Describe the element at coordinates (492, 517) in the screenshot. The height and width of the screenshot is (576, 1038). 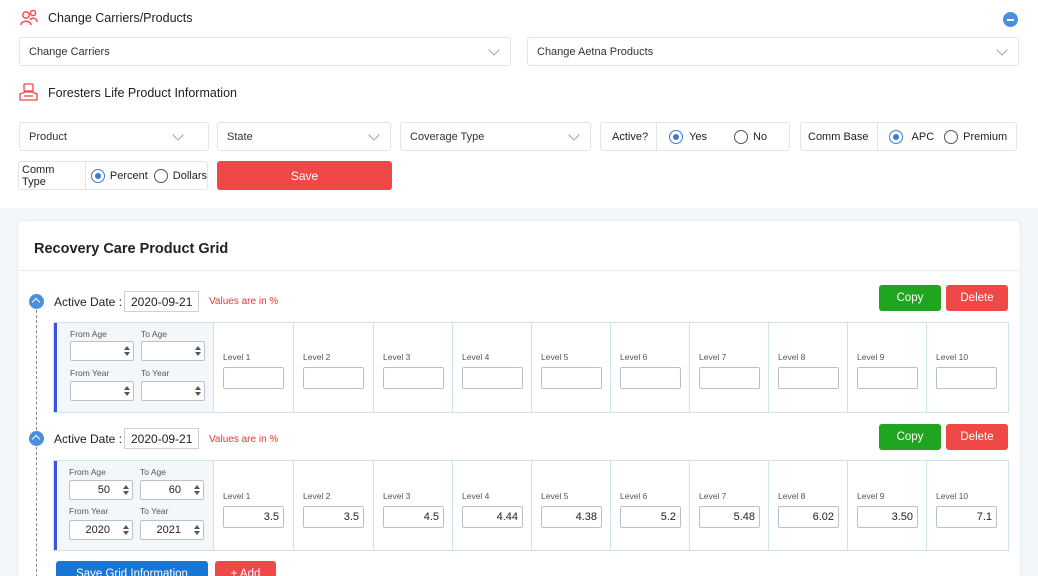
I see `level-input: 4.44` at that location.